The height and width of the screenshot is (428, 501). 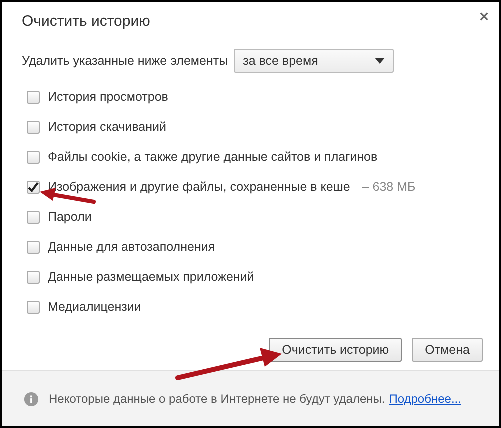 What do you see at coordinates (199, 187) in the screenshot?
I see `checkbox-label: Изображения и другие файлы, сохраненные в кеше` at bounding box center [199, 187].